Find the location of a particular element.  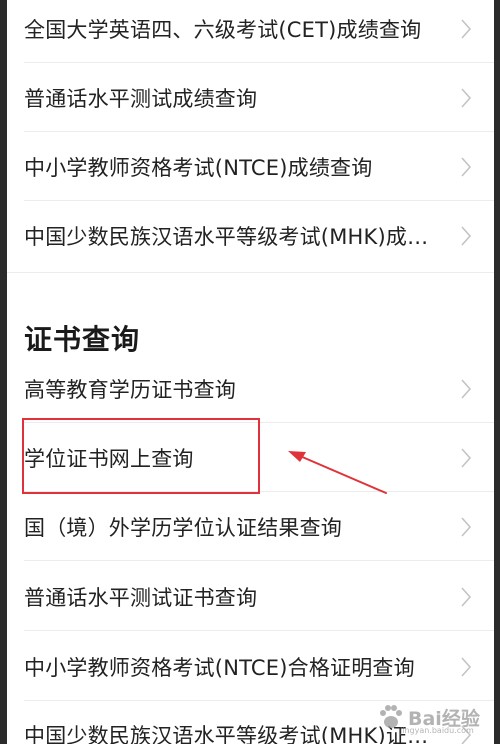

list-item-label: 普通话水平测试成绩查询 is located at coordinates (141, 98).